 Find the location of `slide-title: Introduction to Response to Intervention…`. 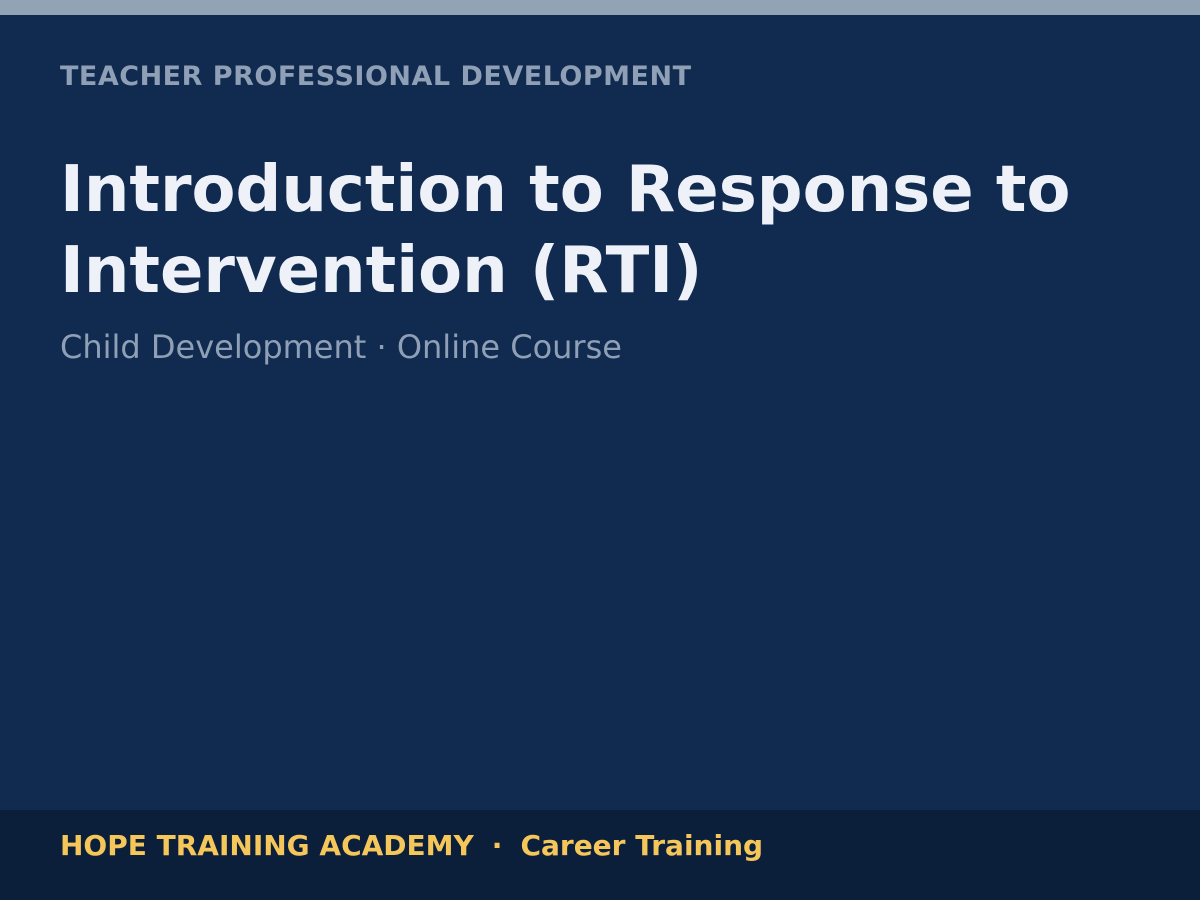

slide-title: Introduction to Response to Intervention… is located at coordinates (565, 230).